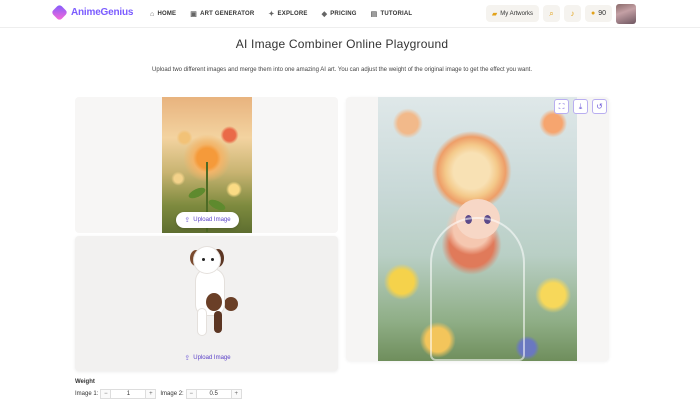 The image size is (700, 400). What do you see at coordinates (236, 394) in the screenshot?
I see `image2-increment-button: +` at bounding box center [236, 394].